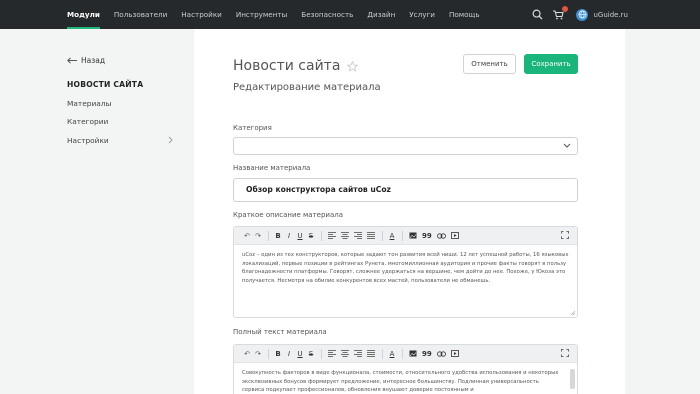  I want to click on short-desc-label: Краткое описание материала, so click(288, 215).